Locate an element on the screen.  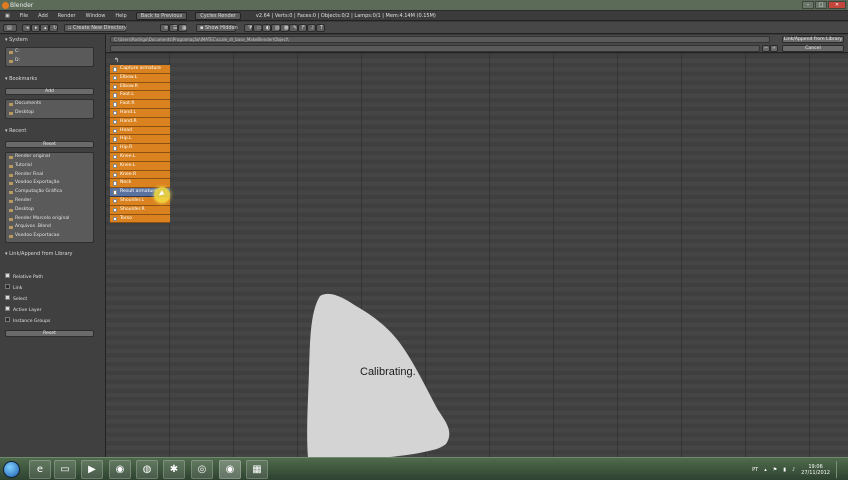
add-bookmark-button: Add is located at coordinates (49, 91).